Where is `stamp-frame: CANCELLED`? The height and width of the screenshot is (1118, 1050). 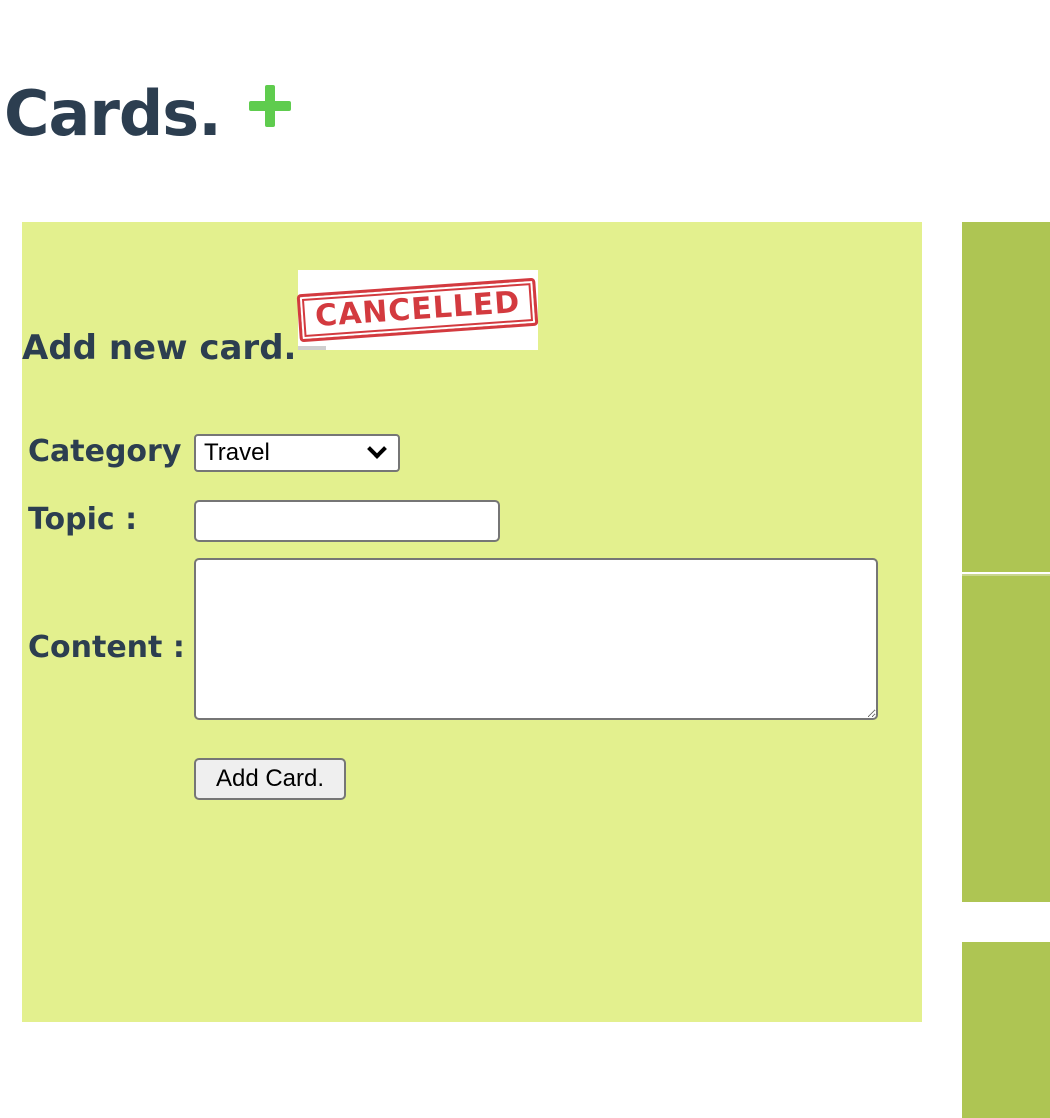
stamp-frame: CANCELLED is located at coordinates (418, 310).